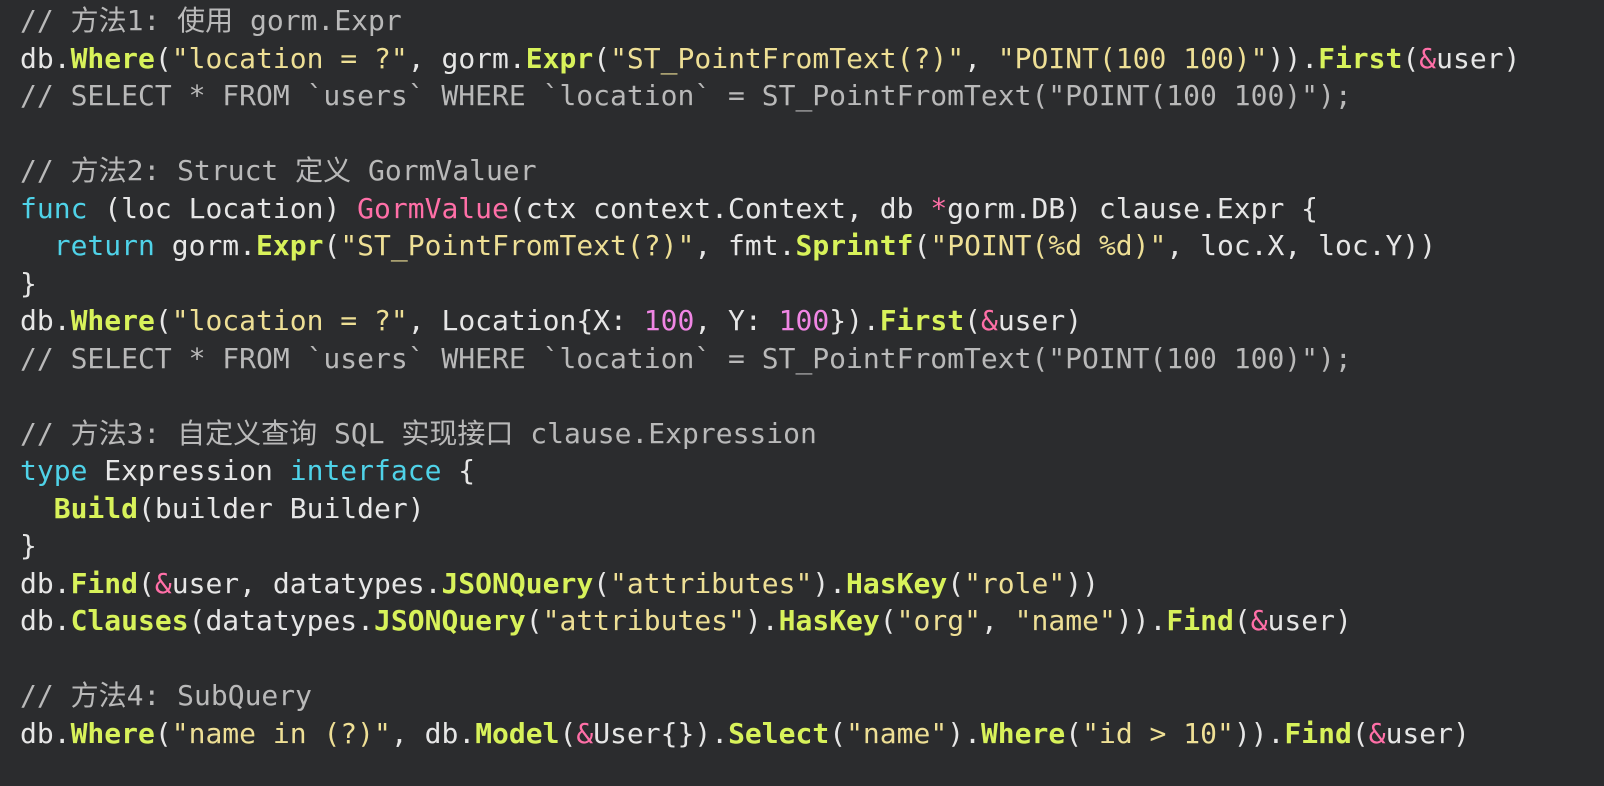 The image size is (1604, 786). Describe the element at coordinates (458, 470) in the screenshot. I see `code-token-plain: {` at that location.